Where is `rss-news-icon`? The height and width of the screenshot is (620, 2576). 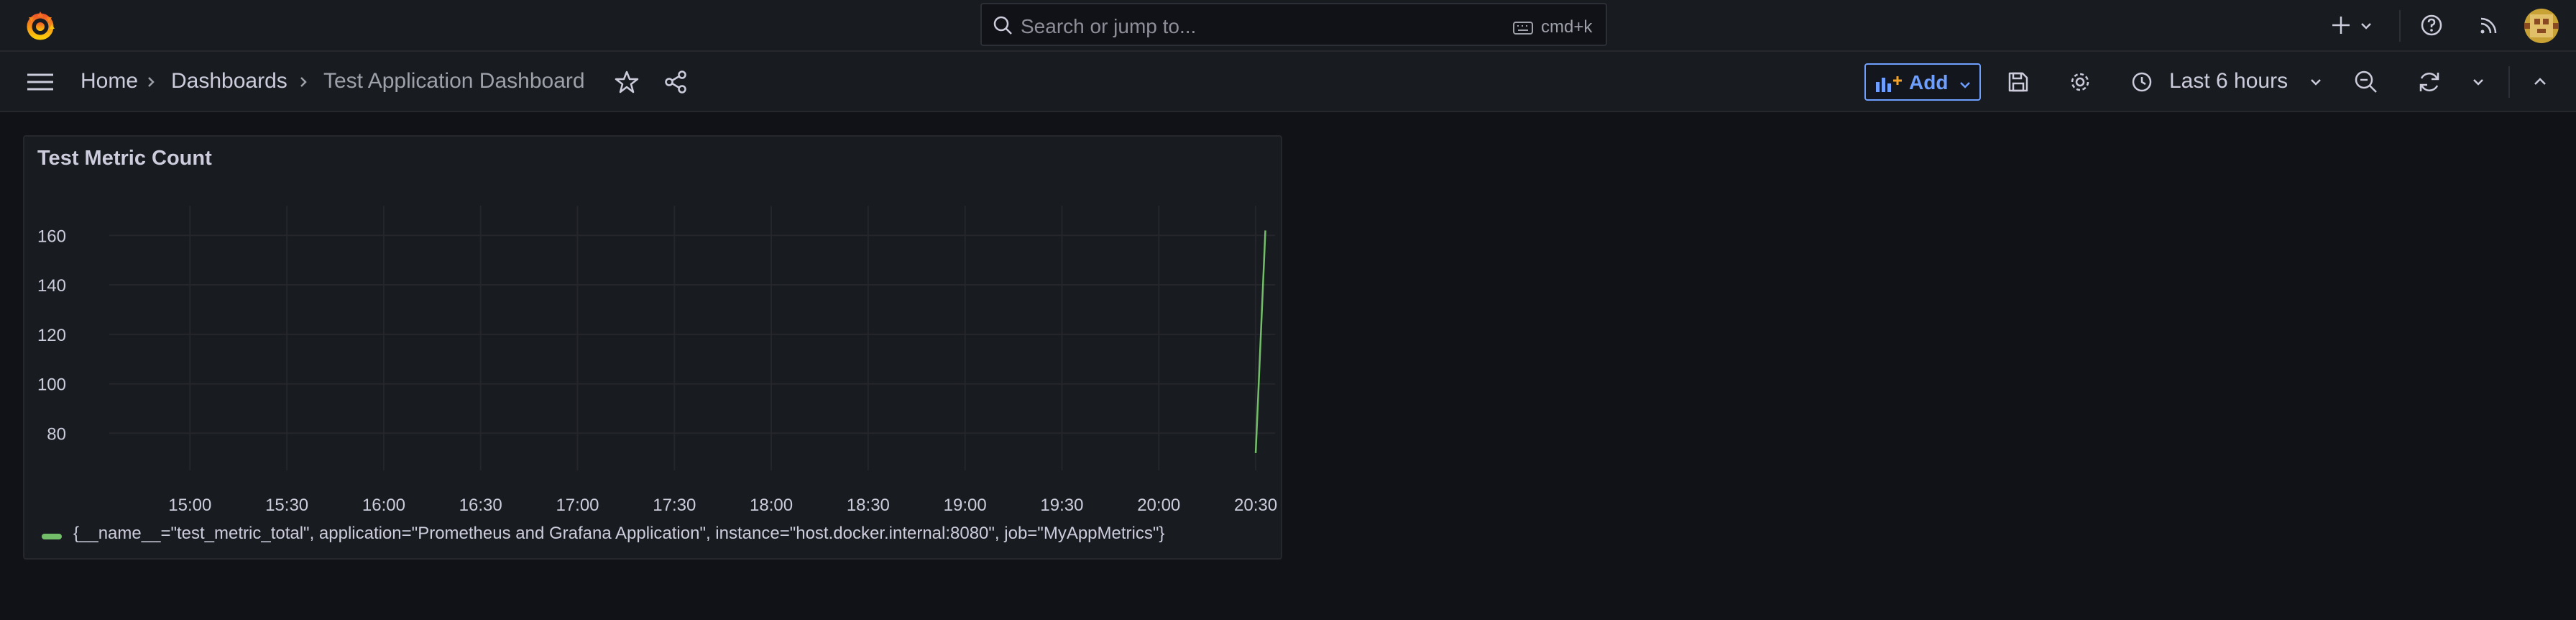 rss-news-icon is located at coordinates (2489, 25).